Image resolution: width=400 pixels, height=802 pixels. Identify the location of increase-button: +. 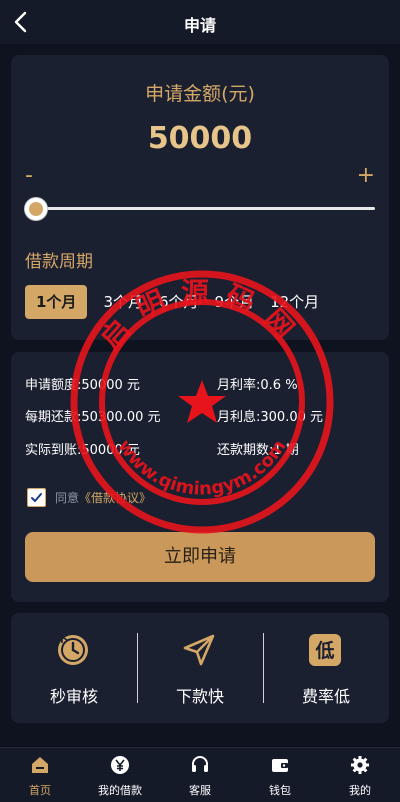
(366, 175).